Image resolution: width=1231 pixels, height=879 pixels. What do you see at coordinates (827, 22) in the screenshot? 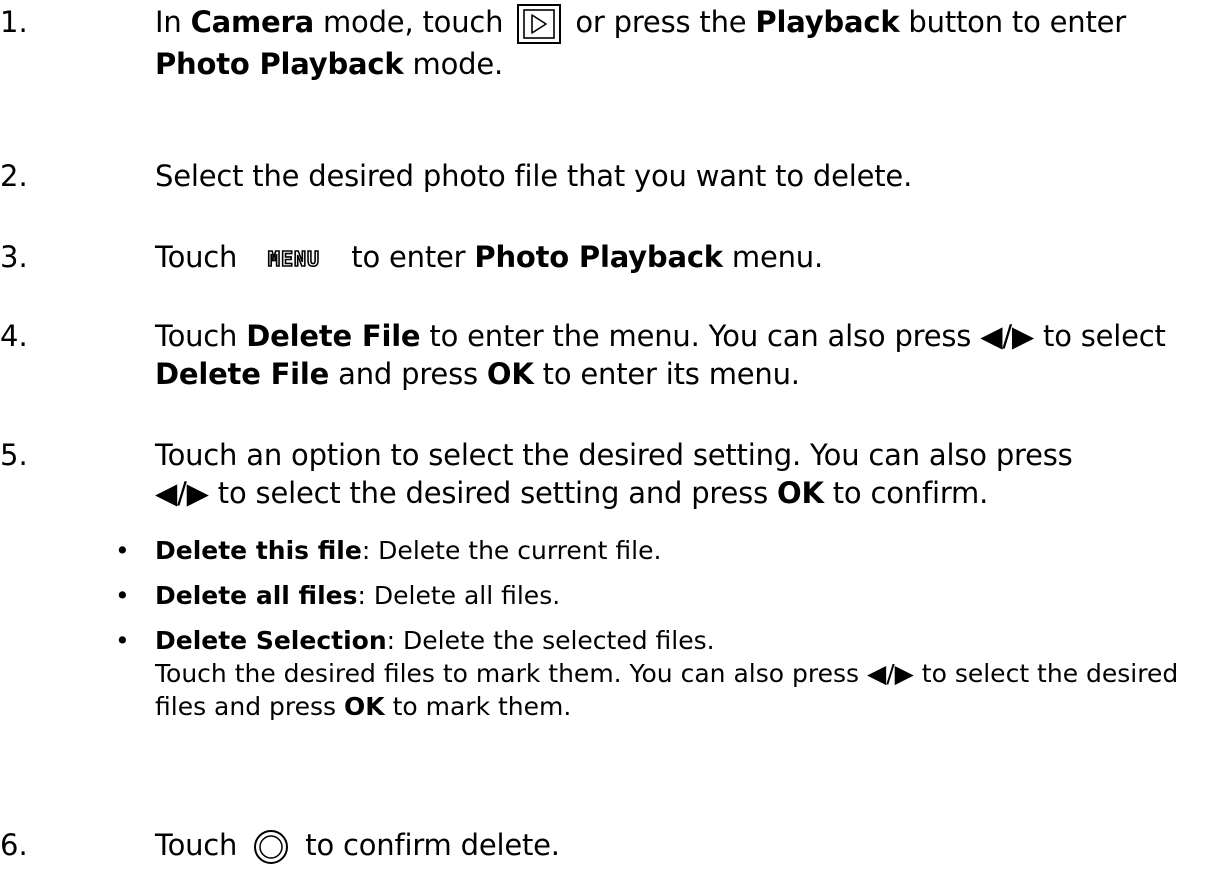
I see `playback-button-label: Playback` at bounding box center [827, 22].